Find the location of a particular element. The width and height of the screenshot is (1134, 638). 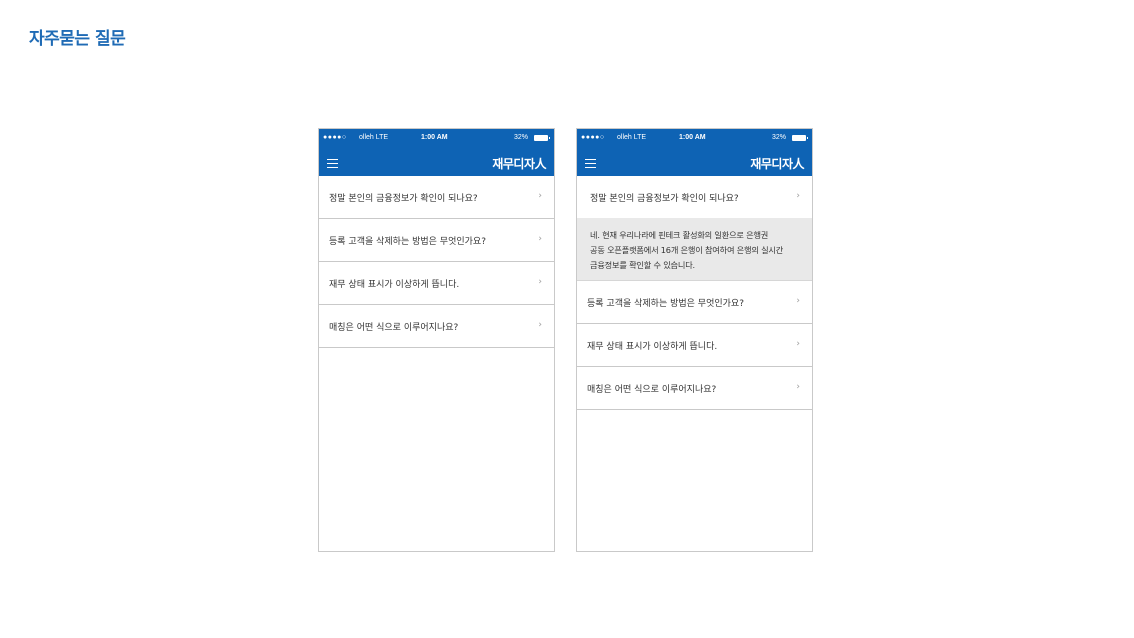

faq-answer-line: 공동 오픈플랫폼에서 16개 은행이 참여하여 은행의 실시간 is located at coordinates (687, 250).